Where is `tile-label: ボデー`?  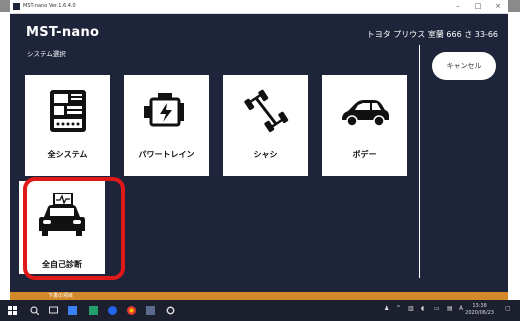 tile-label: ボデー is located at coordinates (364, 154).